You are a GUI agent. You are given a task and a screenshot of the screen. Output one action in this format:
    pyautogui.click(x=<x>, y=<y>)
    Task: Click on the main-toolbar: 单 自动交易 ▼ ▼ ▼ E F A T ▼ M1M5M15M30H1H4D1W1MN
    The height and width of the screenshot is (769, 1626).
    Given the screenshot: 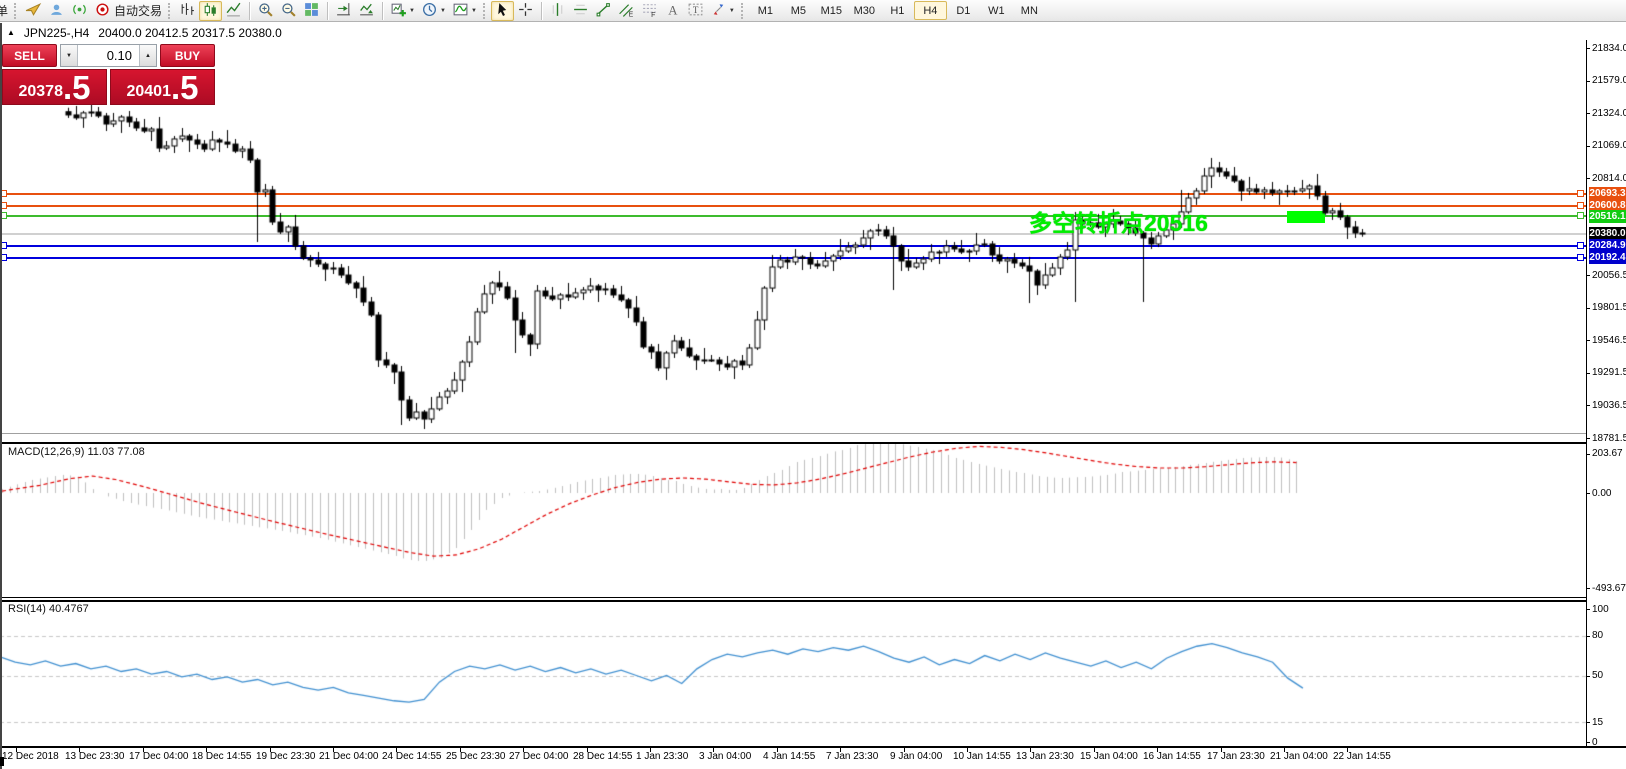 What is the action you would take?
    pyautogui.click(x=813, y=11)
    